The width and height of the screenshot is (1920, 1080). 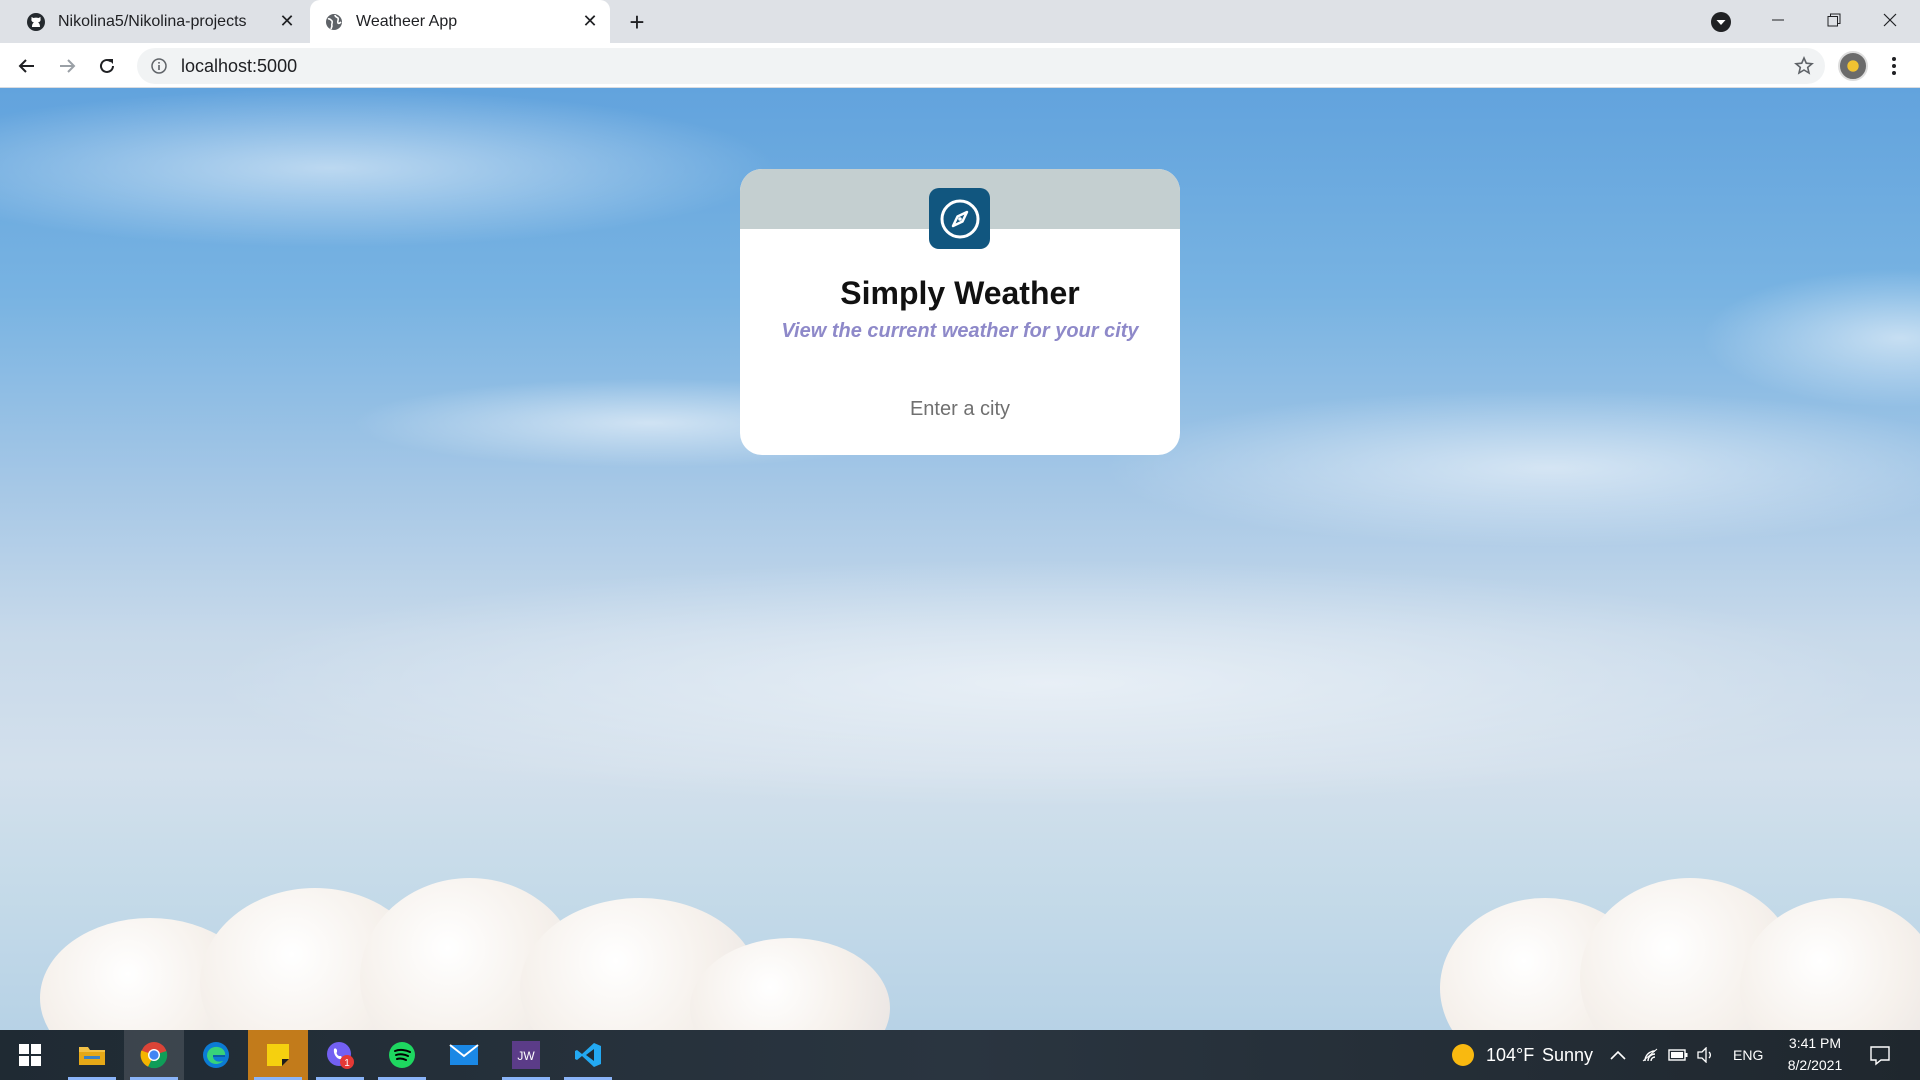 What do you see at coordinates (1706, 1055) in the screenshot?
I see `volume-icon` at bounding box center [1706, 1055].